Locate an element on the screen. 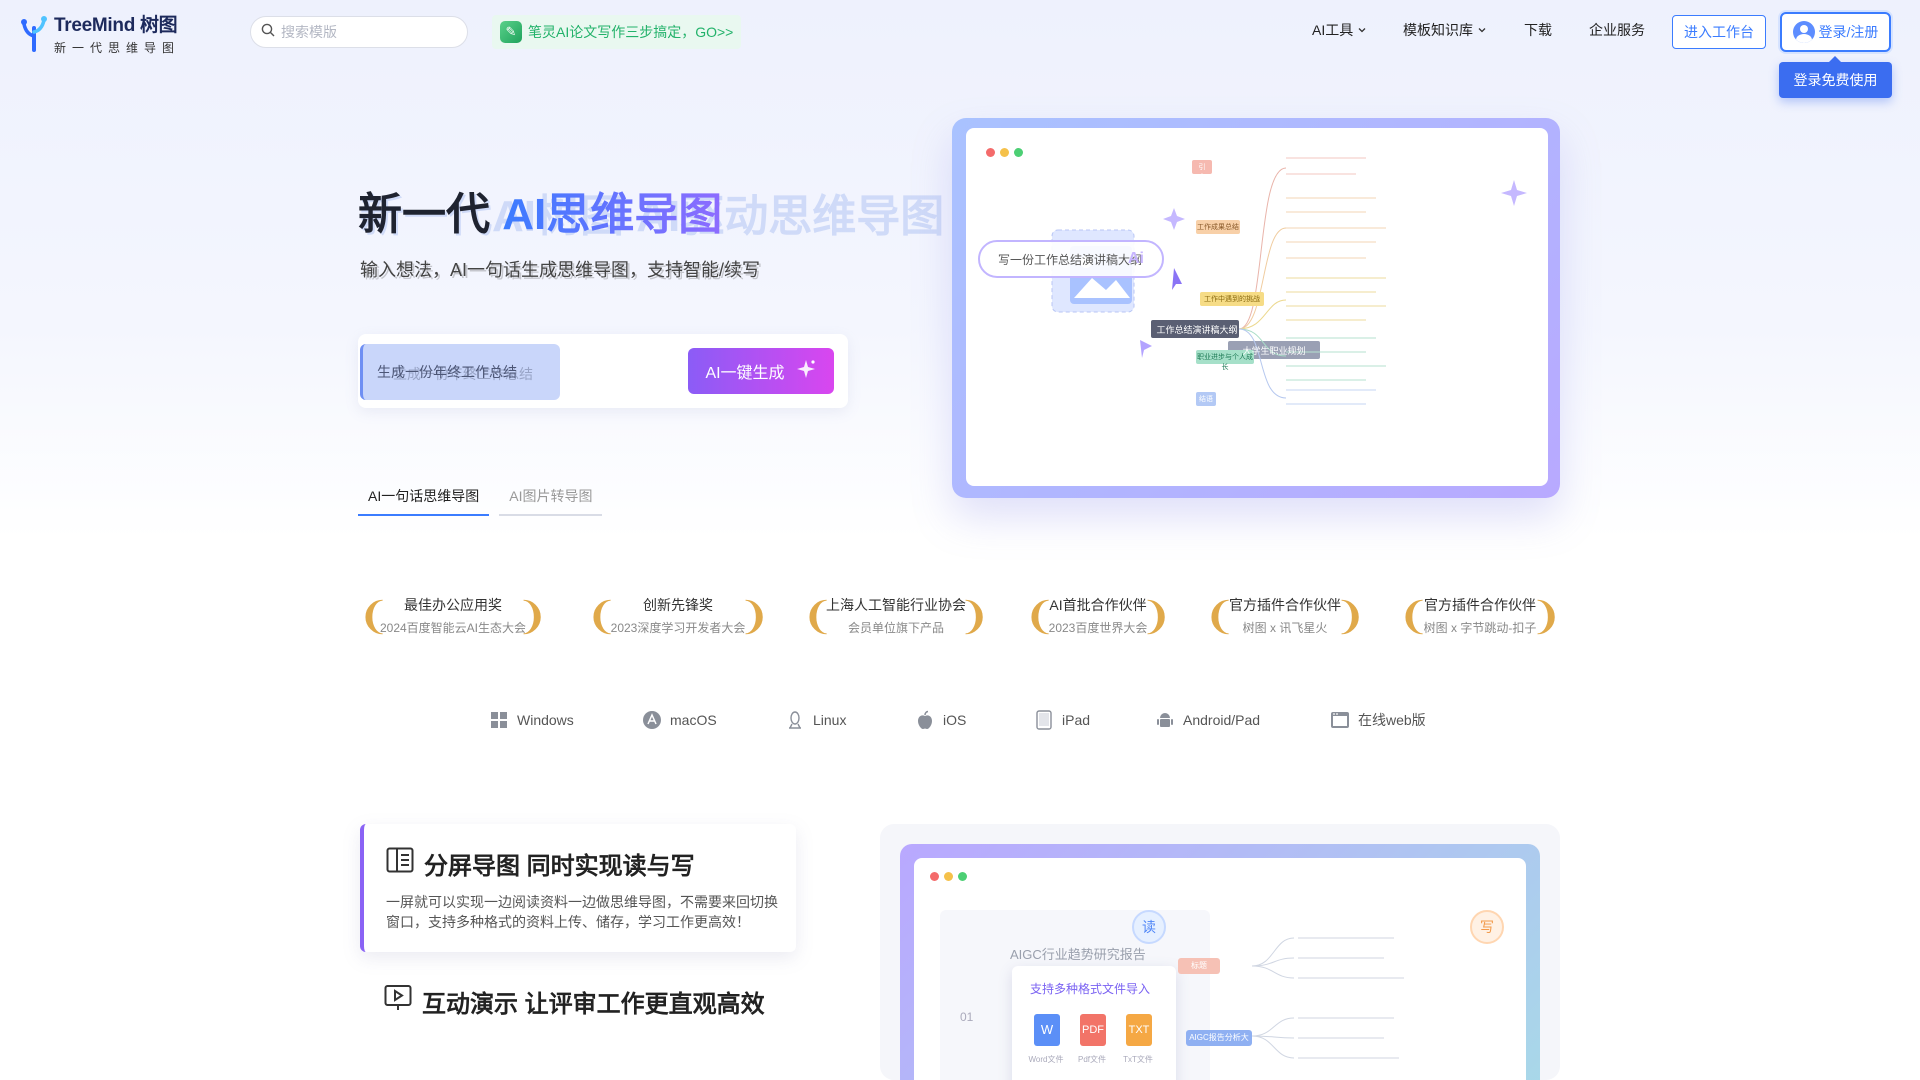 Image resolution: width=1920 pixels, height=1080 pixels. window-dot-yellow is located at coordinates (948, 876).